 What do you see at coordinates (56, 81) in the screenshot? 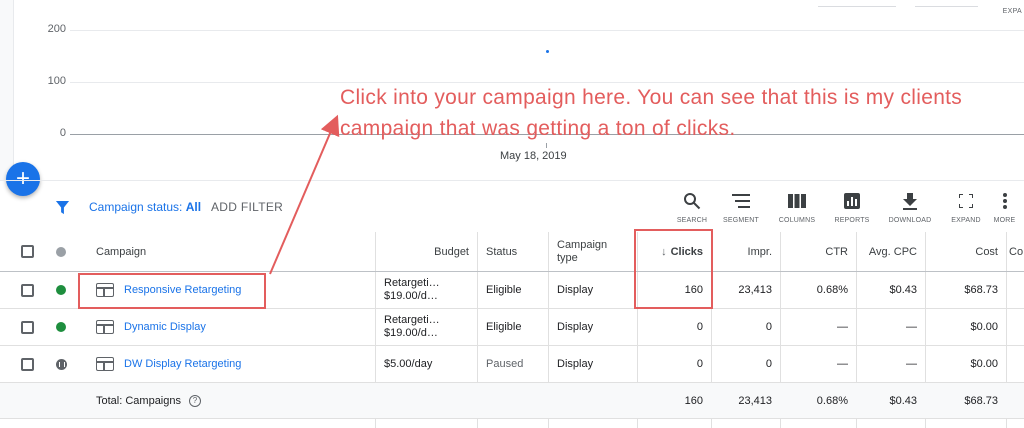
I see `y-tick-label: 100` at bounding box center [56, 81].